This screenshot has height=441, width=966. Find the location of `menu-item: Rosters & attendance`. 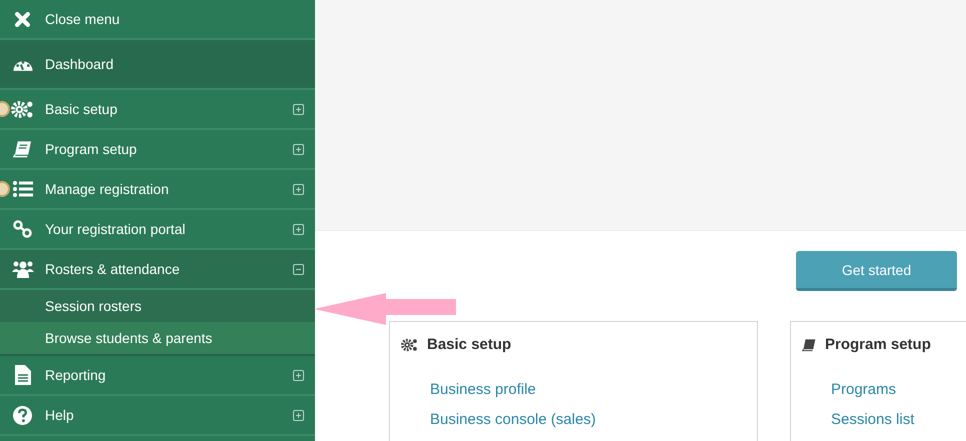

menu-item: Rosters & attendance is located at coordinates (157, 270).